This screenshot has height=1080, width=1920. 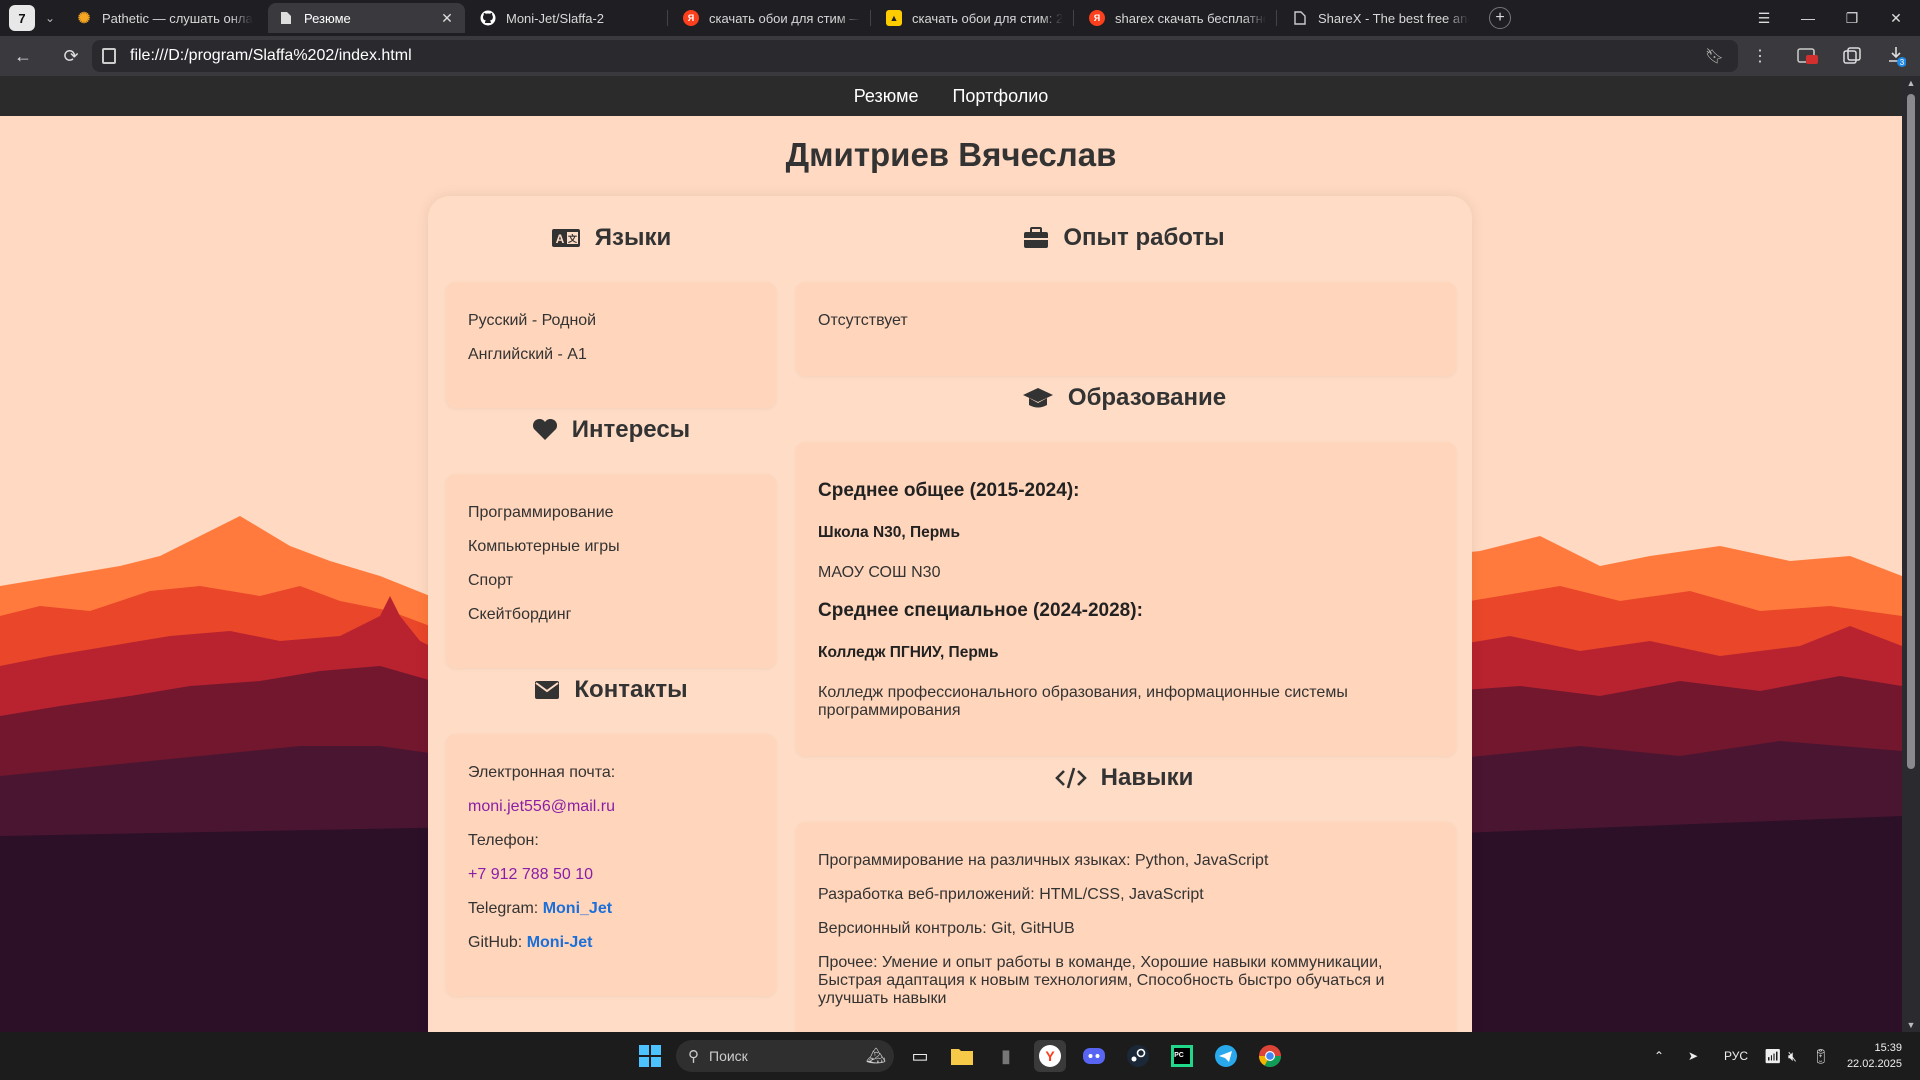 What do you see at coordinates (1852, 18) in the screenshot?
I see `restore-icon: ❐` at bounding box center [1852, 18].